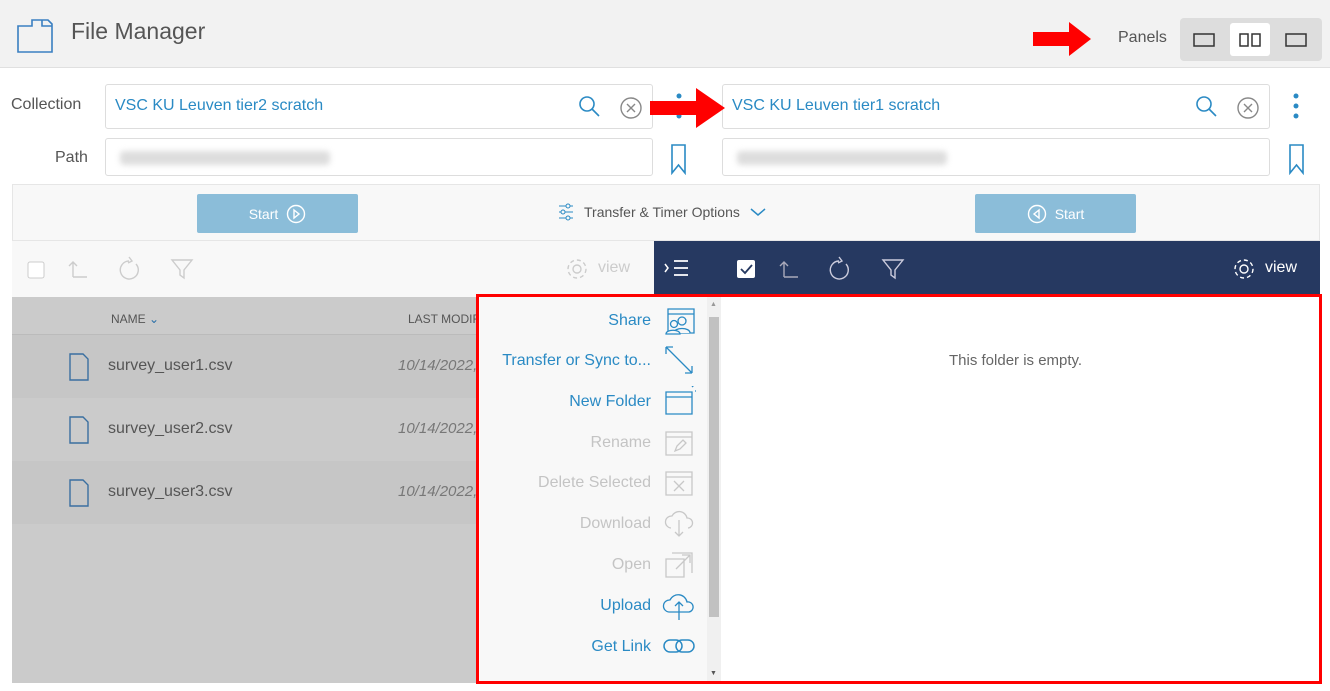  What do you see at coordinates (1142, 37) in the screenshot?
I see `panels-label: Panels` at bounding box center [1142, 37].